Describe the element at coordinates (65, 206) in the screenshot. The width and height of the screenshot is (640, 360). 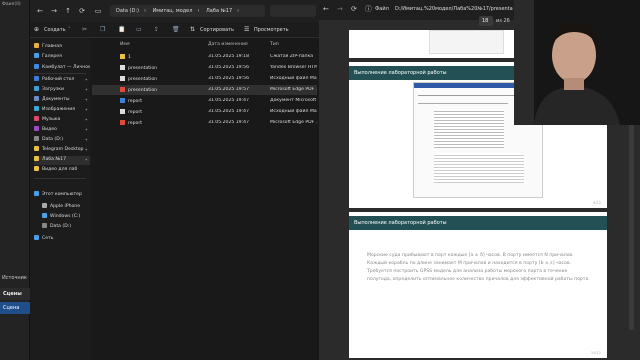
I see `sidebar-item-label: Apple iPhone` at that location.